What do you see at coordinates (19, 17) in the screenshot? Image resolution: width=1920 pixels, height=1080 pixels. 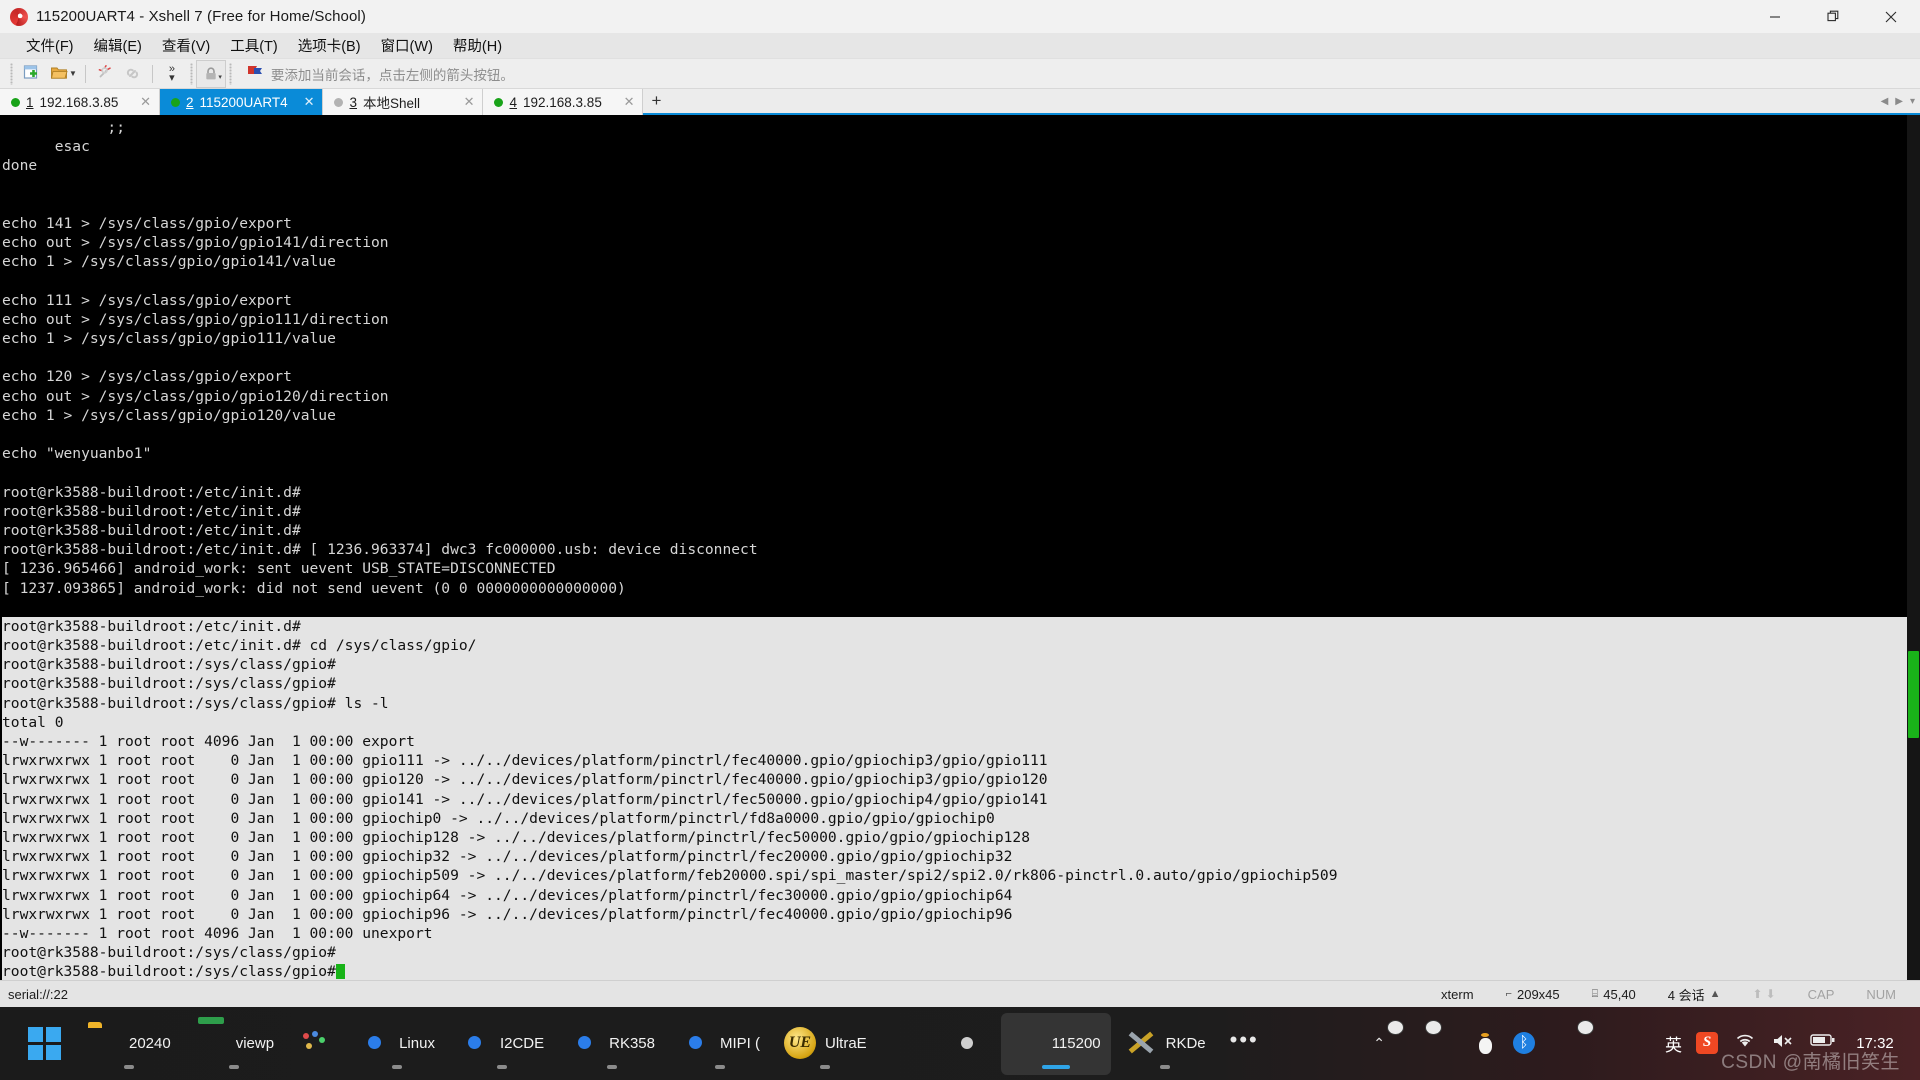 I see `xshell-spiral-icon` at bounding box center [19, 17].